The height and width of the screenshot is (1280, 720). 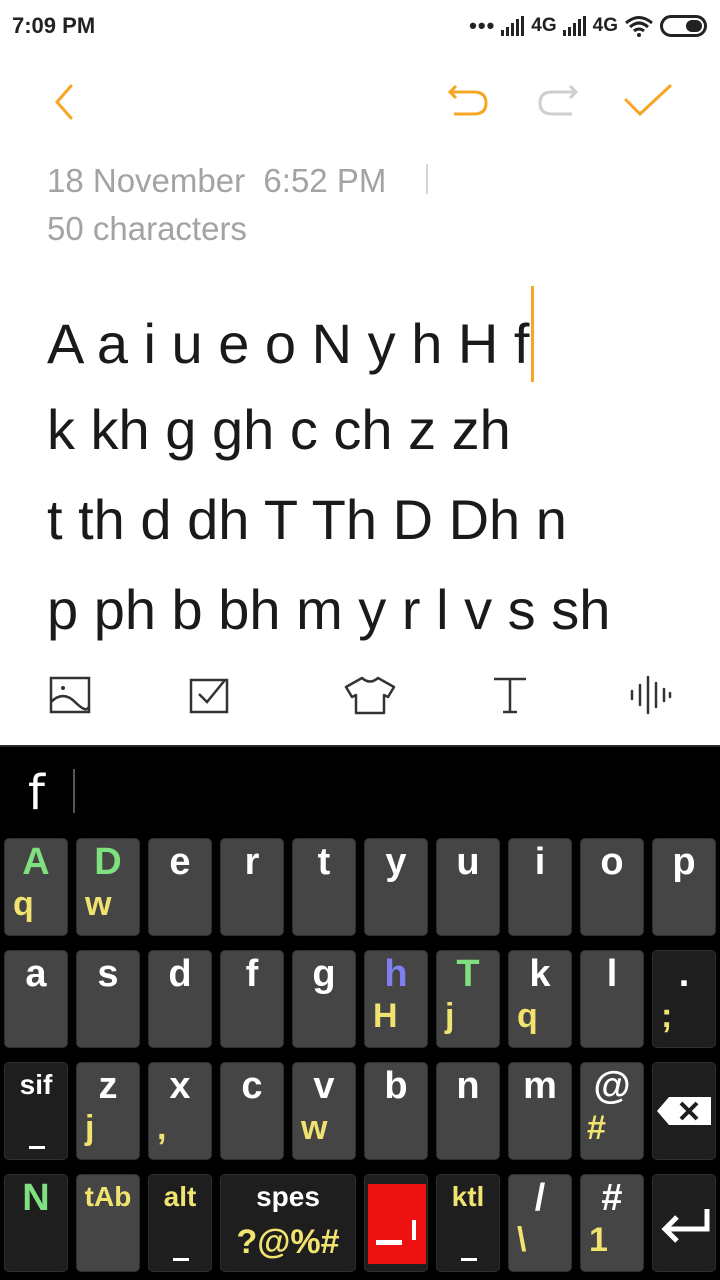 I want to click on key-secondary-label: \, so click(x=522, y=1240).